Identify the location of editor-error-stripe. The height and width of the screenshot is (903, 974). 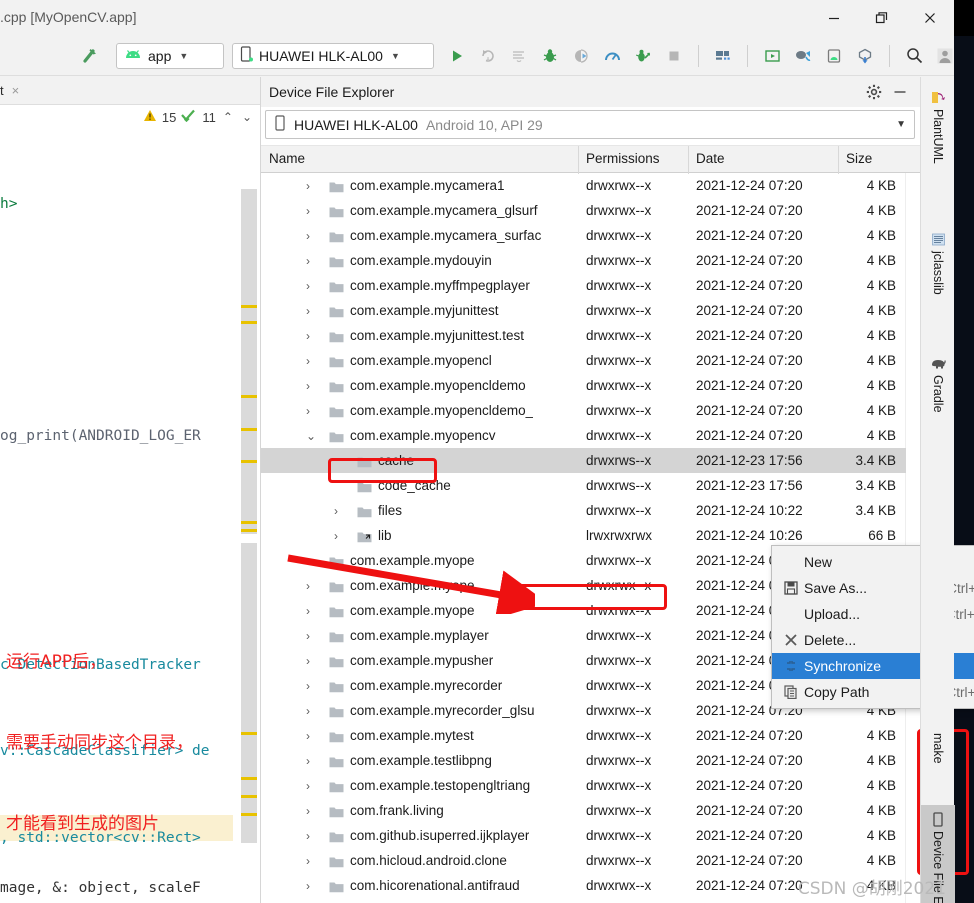
(249, 361).